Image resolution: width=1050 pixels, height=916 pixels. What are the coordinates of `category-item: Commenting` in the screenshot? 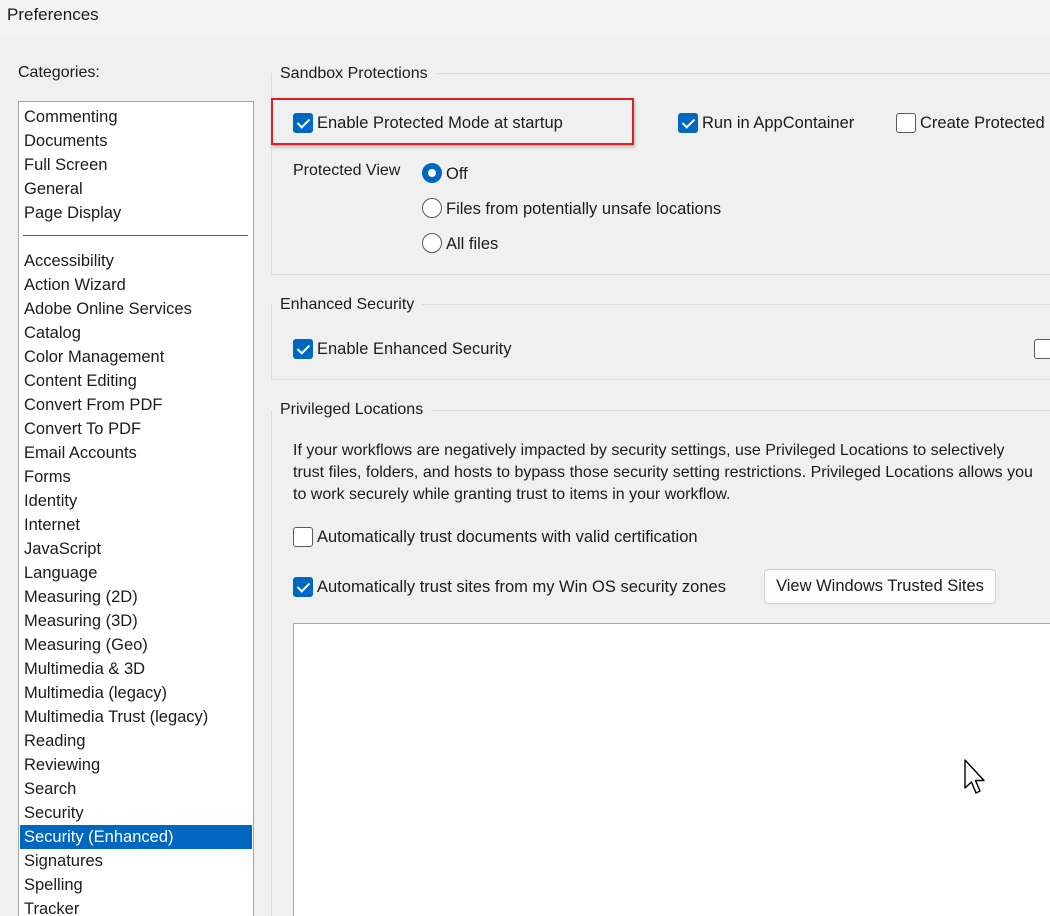 It's located at (136, 117).